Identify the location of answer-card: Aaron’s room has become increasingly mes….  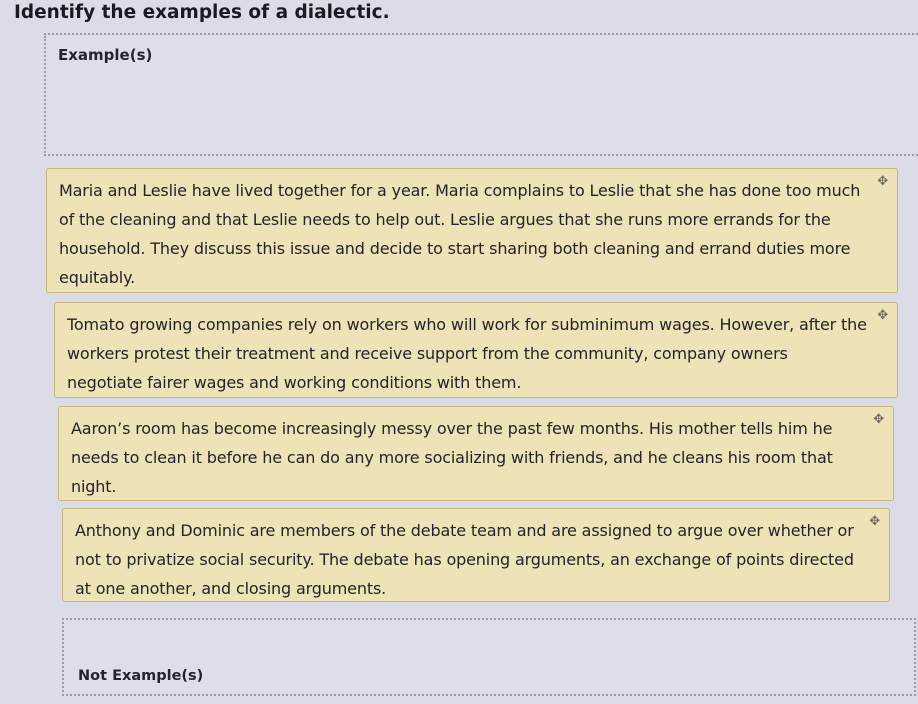
(476, 453).